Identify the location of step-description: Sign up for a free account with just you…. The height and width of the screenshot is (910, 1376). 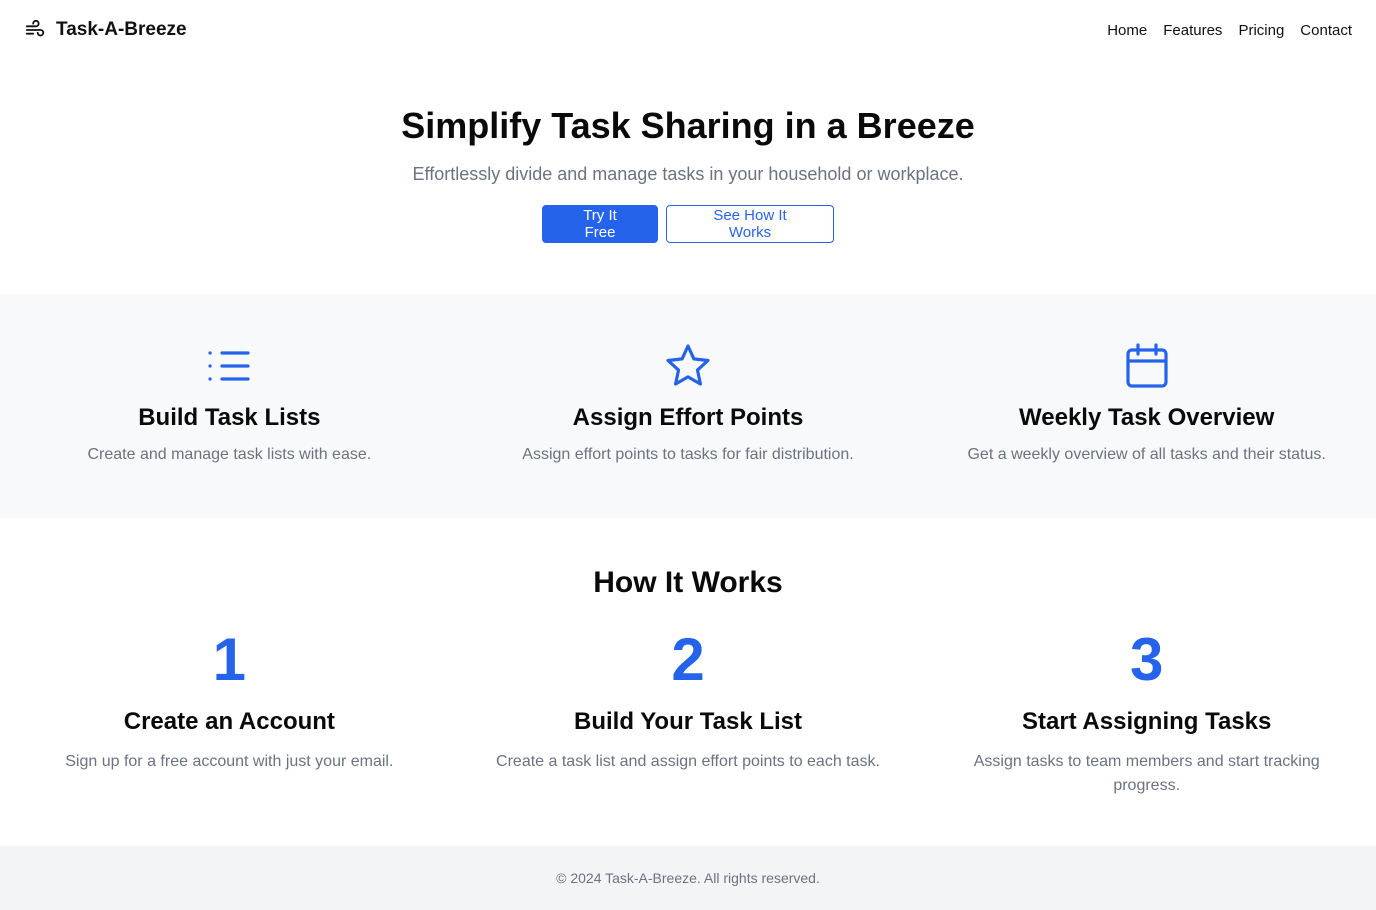
(229, 761).